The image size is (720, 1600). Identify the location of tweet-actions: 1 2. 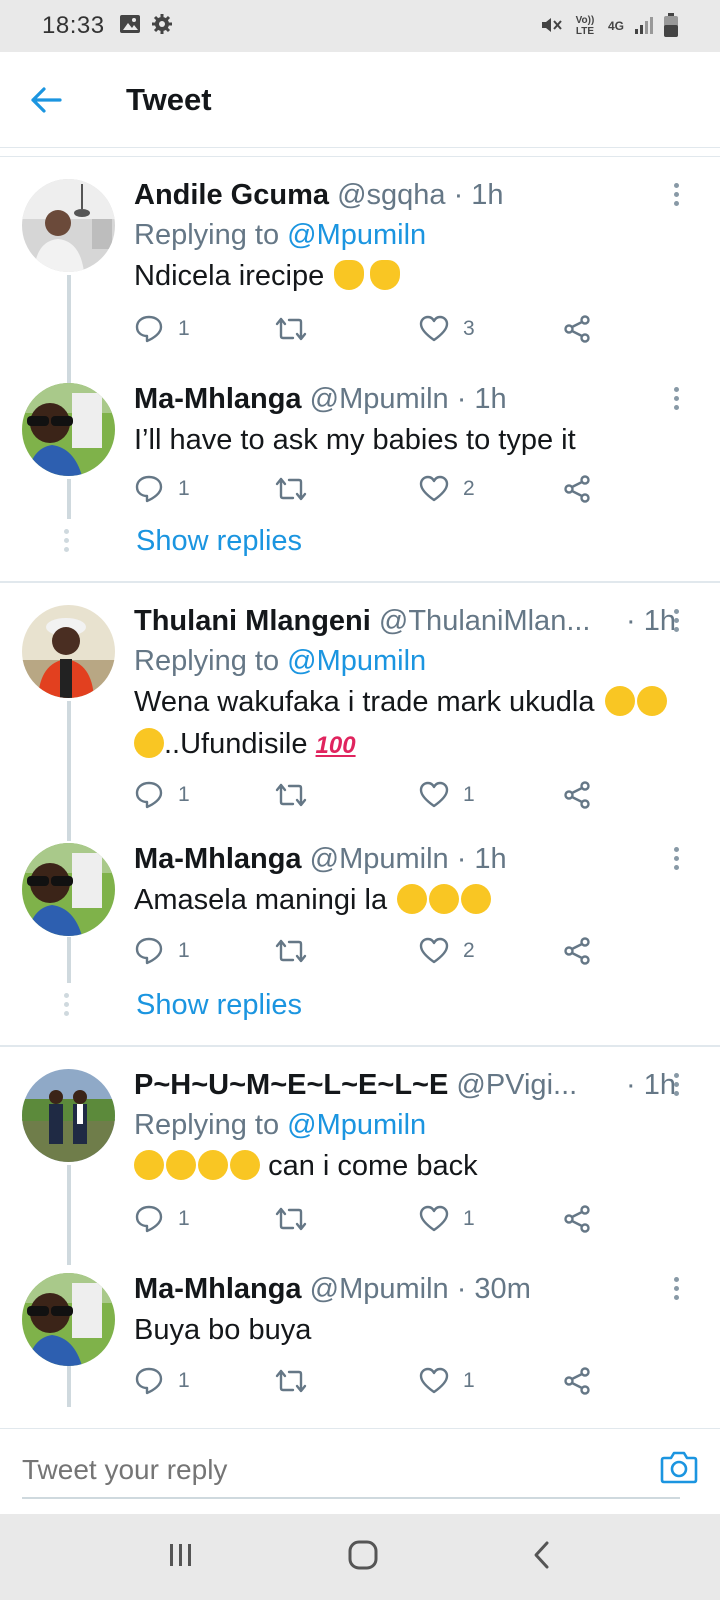
(369, 489).